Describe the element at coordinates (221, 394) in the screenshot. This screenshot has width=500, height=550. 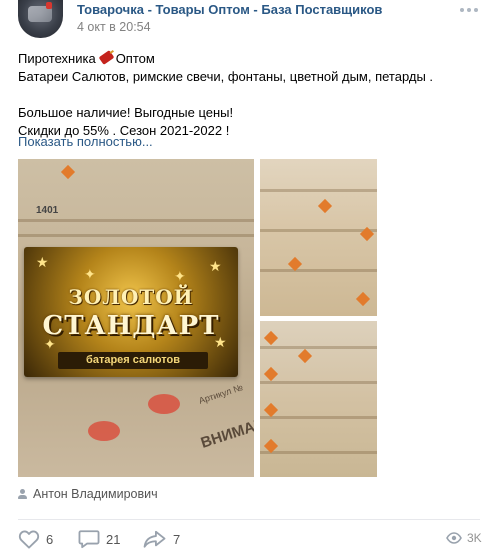
I see `box-artikul-text: Артикул №` at that location.